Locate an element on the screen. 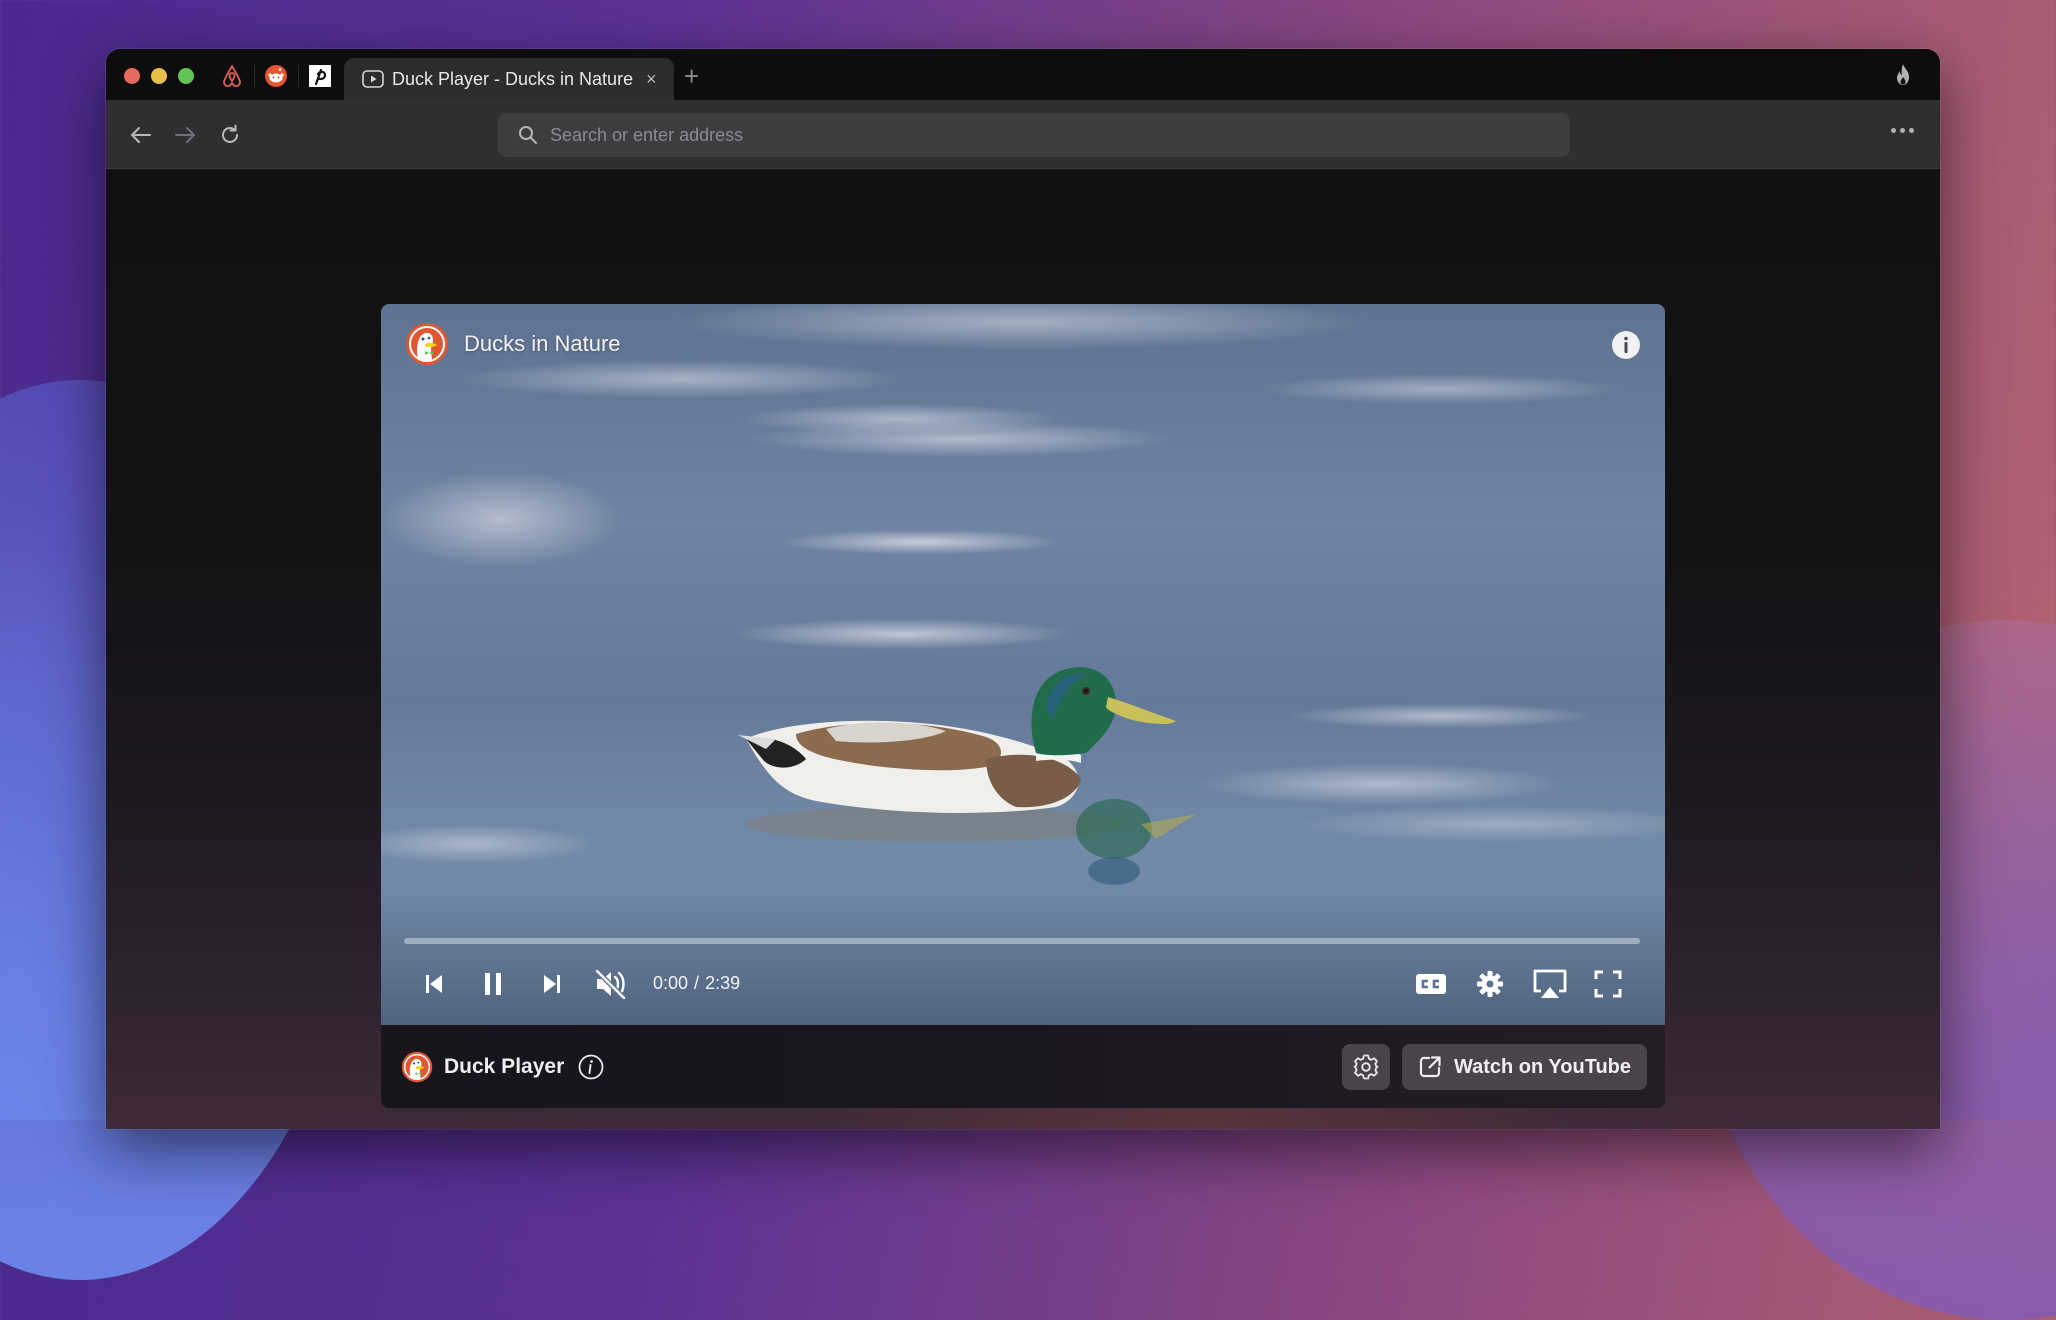  address-bar is located at coordinates (1034, 135).